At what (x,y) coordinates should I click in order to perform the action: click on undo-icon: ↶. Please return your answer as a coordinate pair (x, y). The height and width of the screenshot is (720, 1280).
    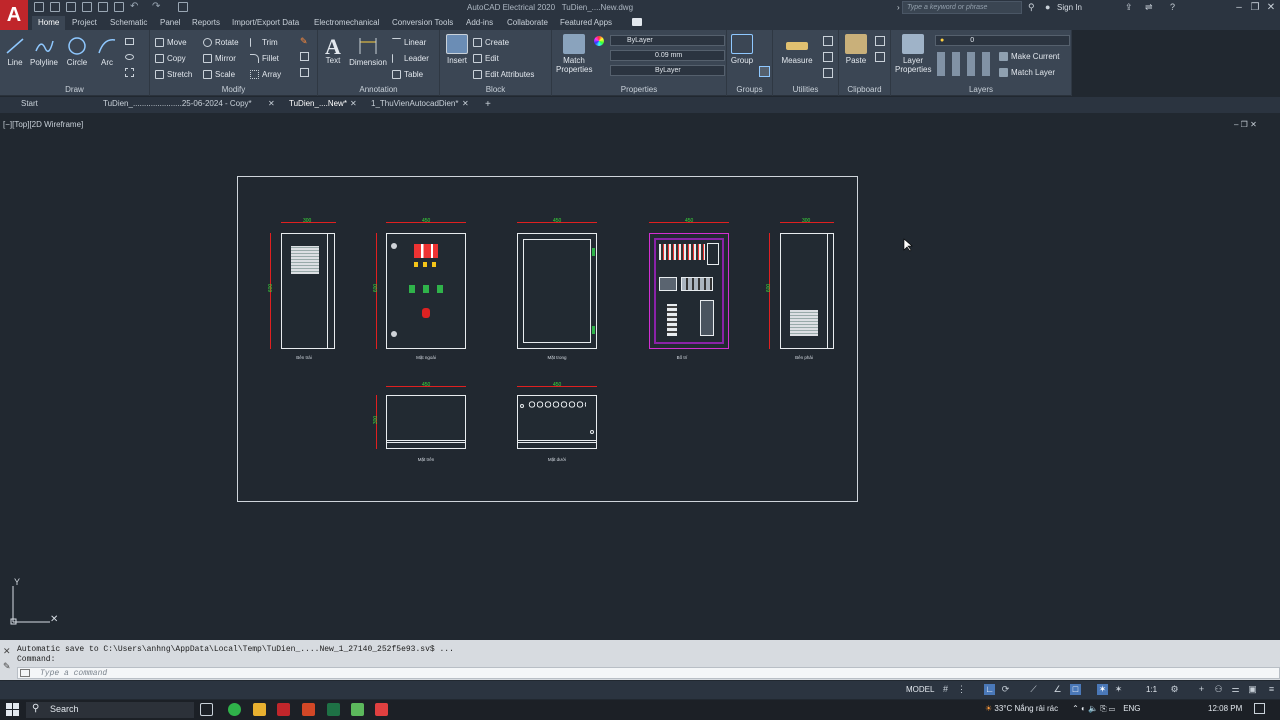
    Looking at the image, I should click on (134, 6).